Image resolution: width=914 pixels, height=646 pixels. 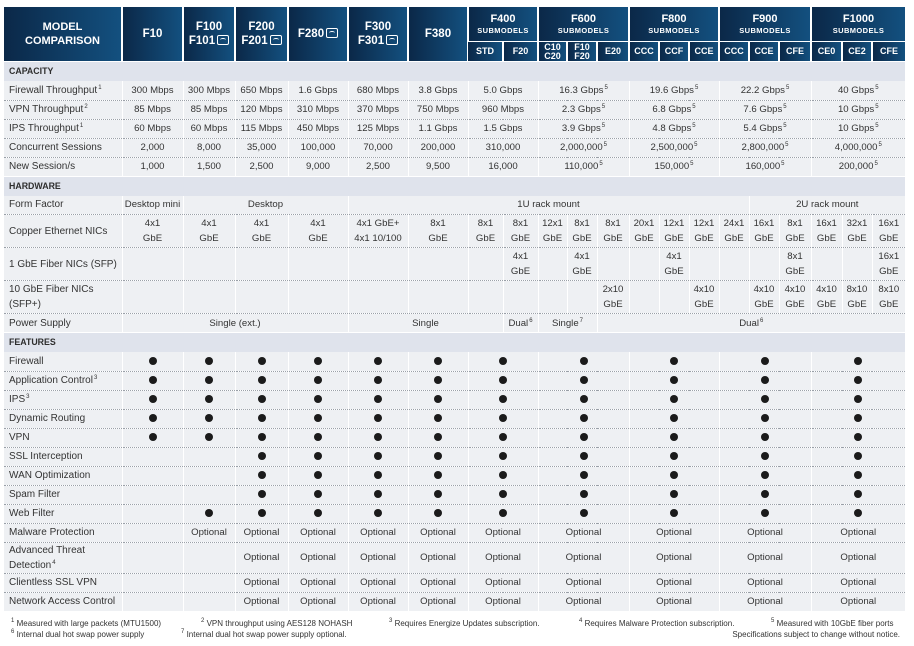 What do you see at coordinates (53, 90) in the screenshot?
I see `row-label-text: Firewall Throughput` at bounding box center [53, 90].